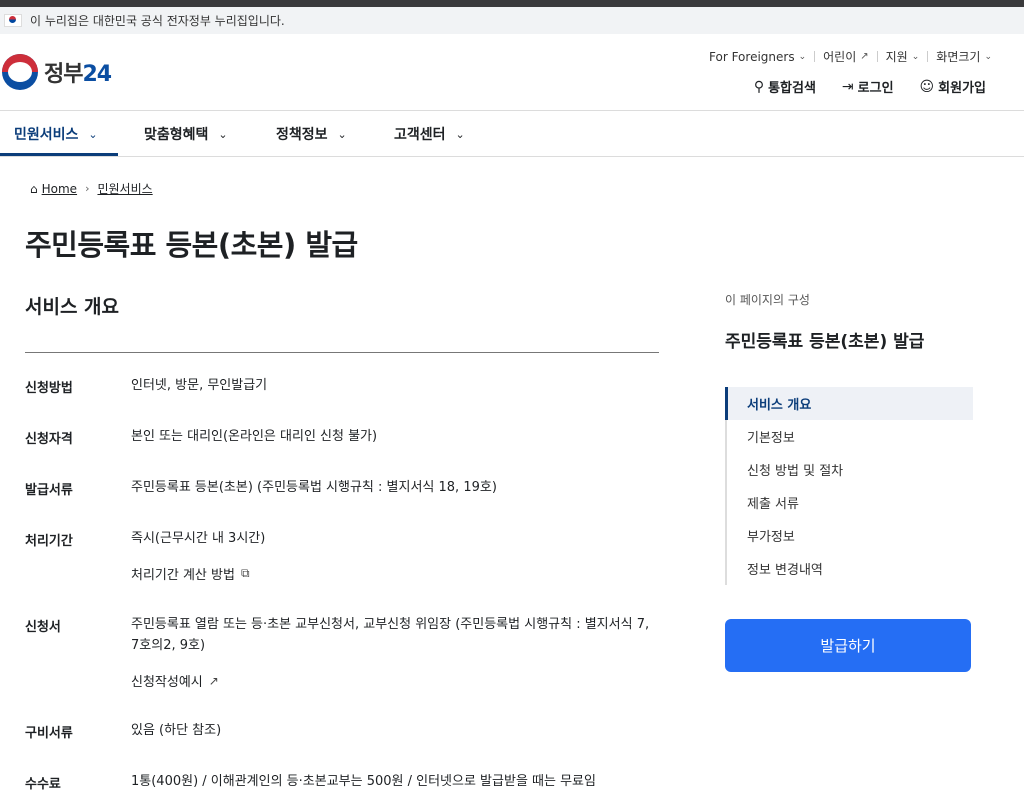  Describe the element at coordinates (49, 439) in the screenshot. I see `info-label: 신청자격` at that location.